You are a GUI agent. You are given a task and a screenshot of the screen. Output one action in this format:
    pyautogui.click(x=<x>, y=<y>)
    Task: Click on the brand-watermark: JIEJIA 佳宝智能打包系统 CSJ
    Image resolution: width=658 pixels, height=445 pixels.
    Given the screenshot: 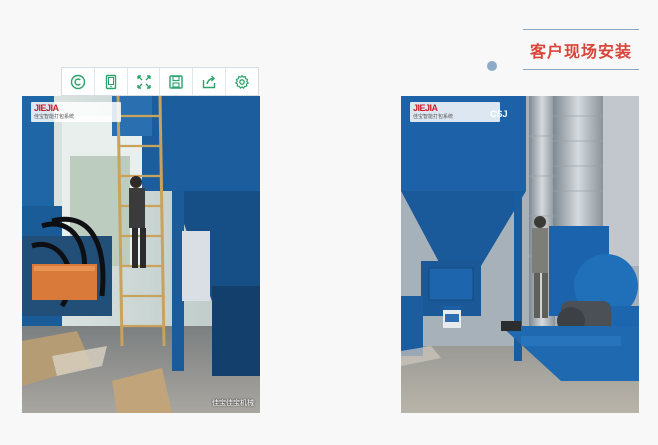 What is the action you would take?
    pyautogui.click(x=459, y=112)
    